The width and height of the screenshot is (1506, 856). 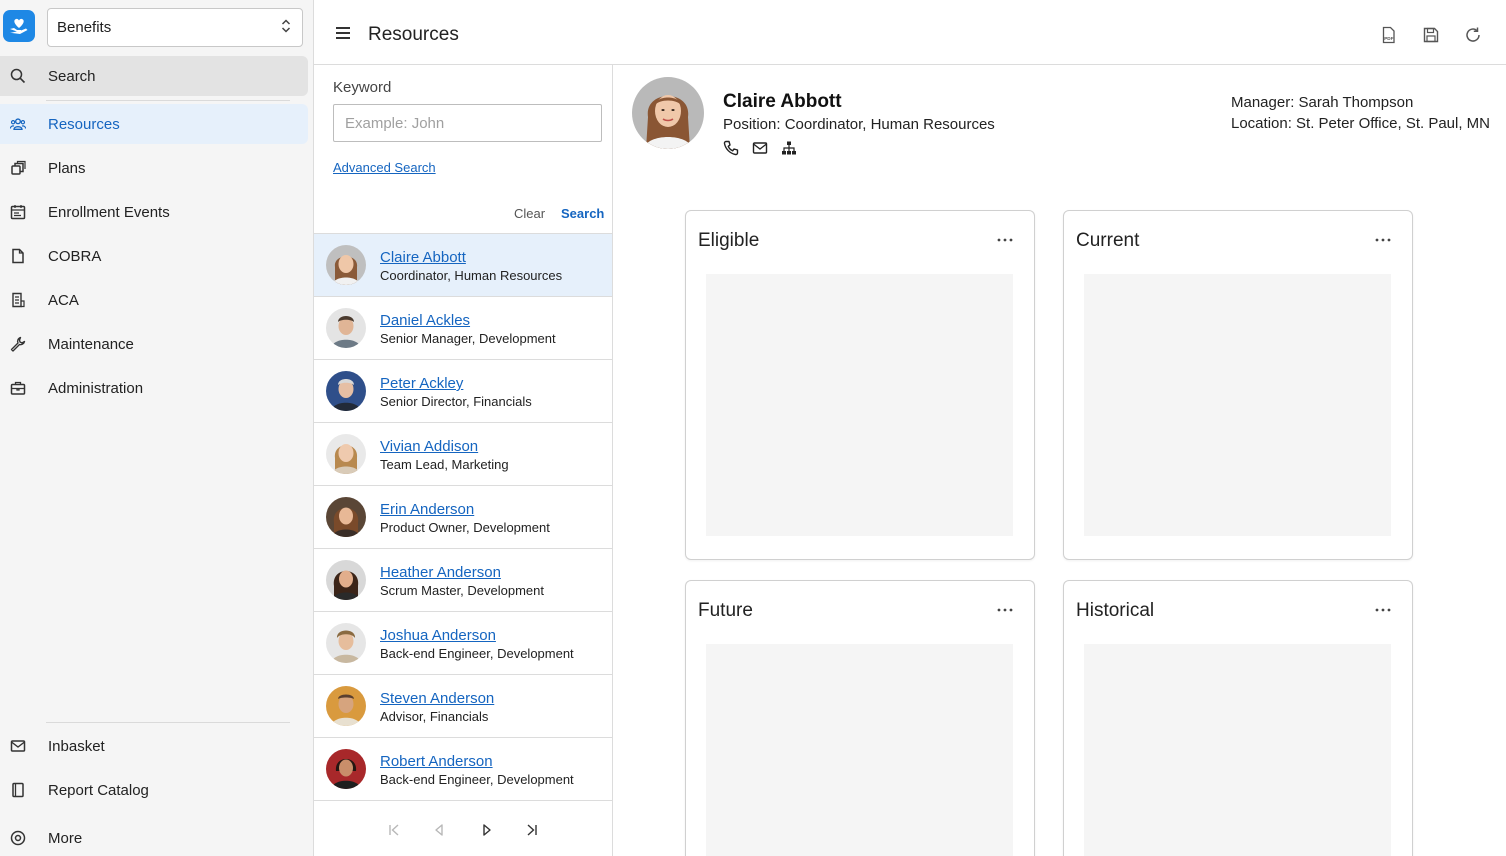 I want to click on result-name-link: Steven Anderson, so click(x=437, y=698).